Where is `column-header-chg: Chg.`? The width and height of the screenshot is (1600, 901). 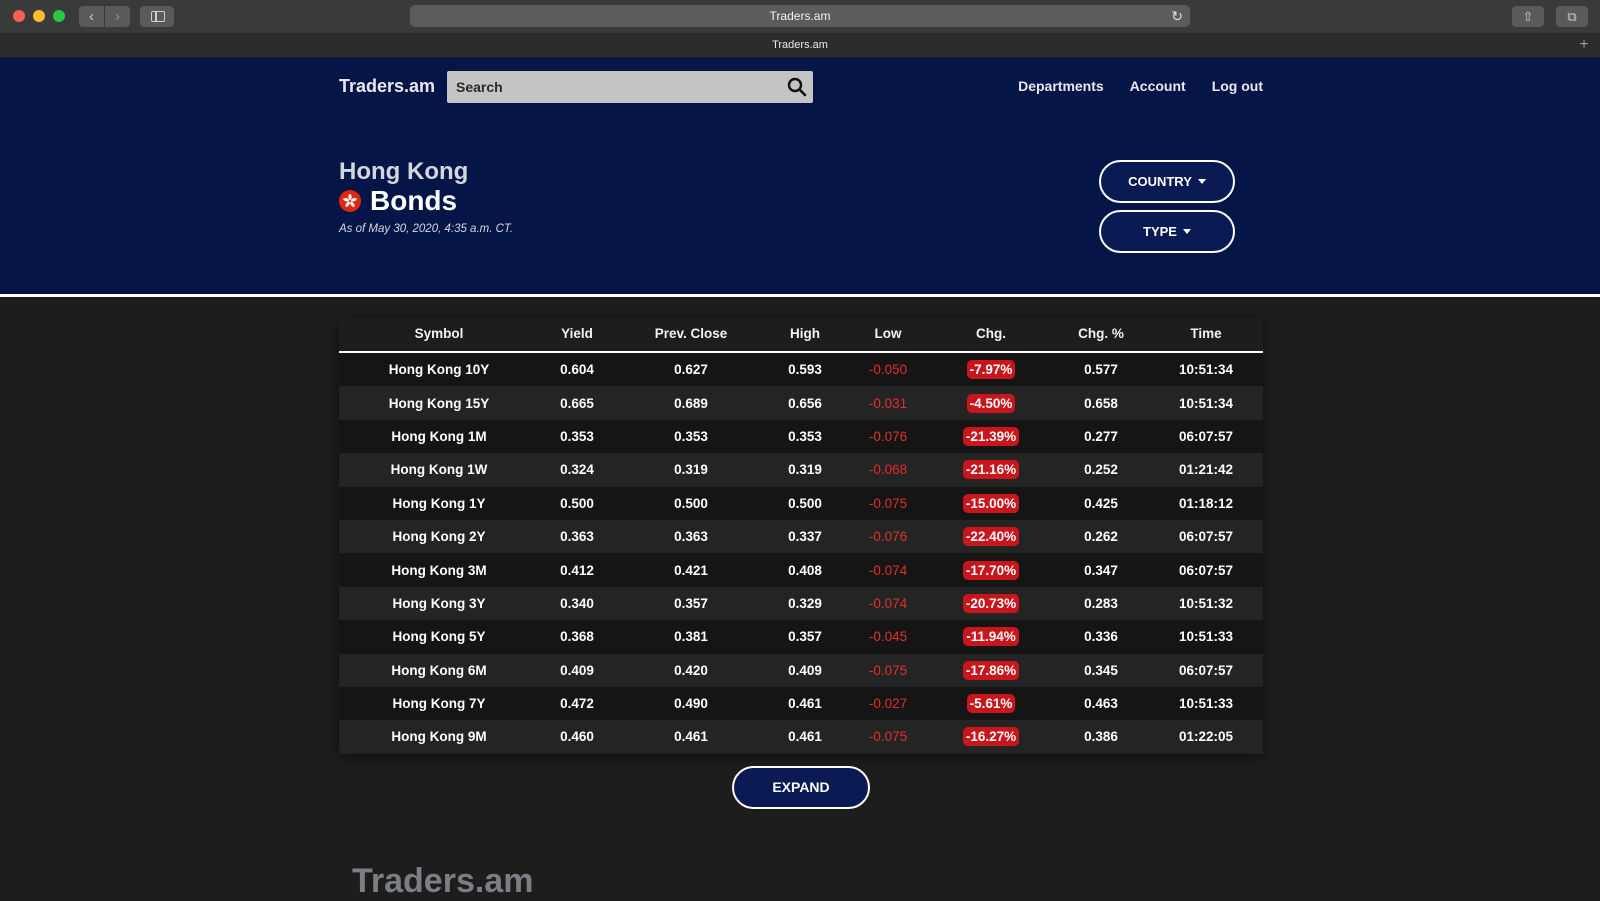
column-header-chg: Chg. is located at coordinates (991, 334).